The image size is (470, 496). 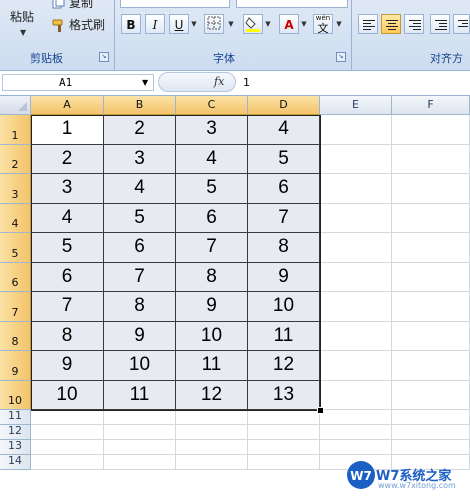 I want to click on cell-e5, so click(x=356, y=248).